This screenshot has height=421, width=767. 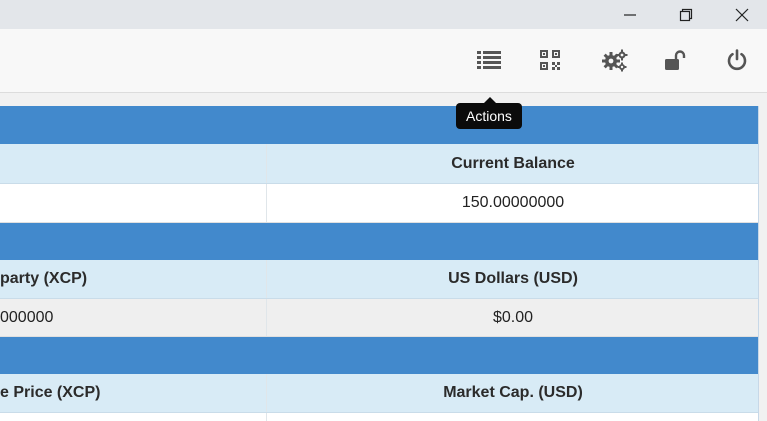 I want to click on table-row, so click(x=379, y=417).